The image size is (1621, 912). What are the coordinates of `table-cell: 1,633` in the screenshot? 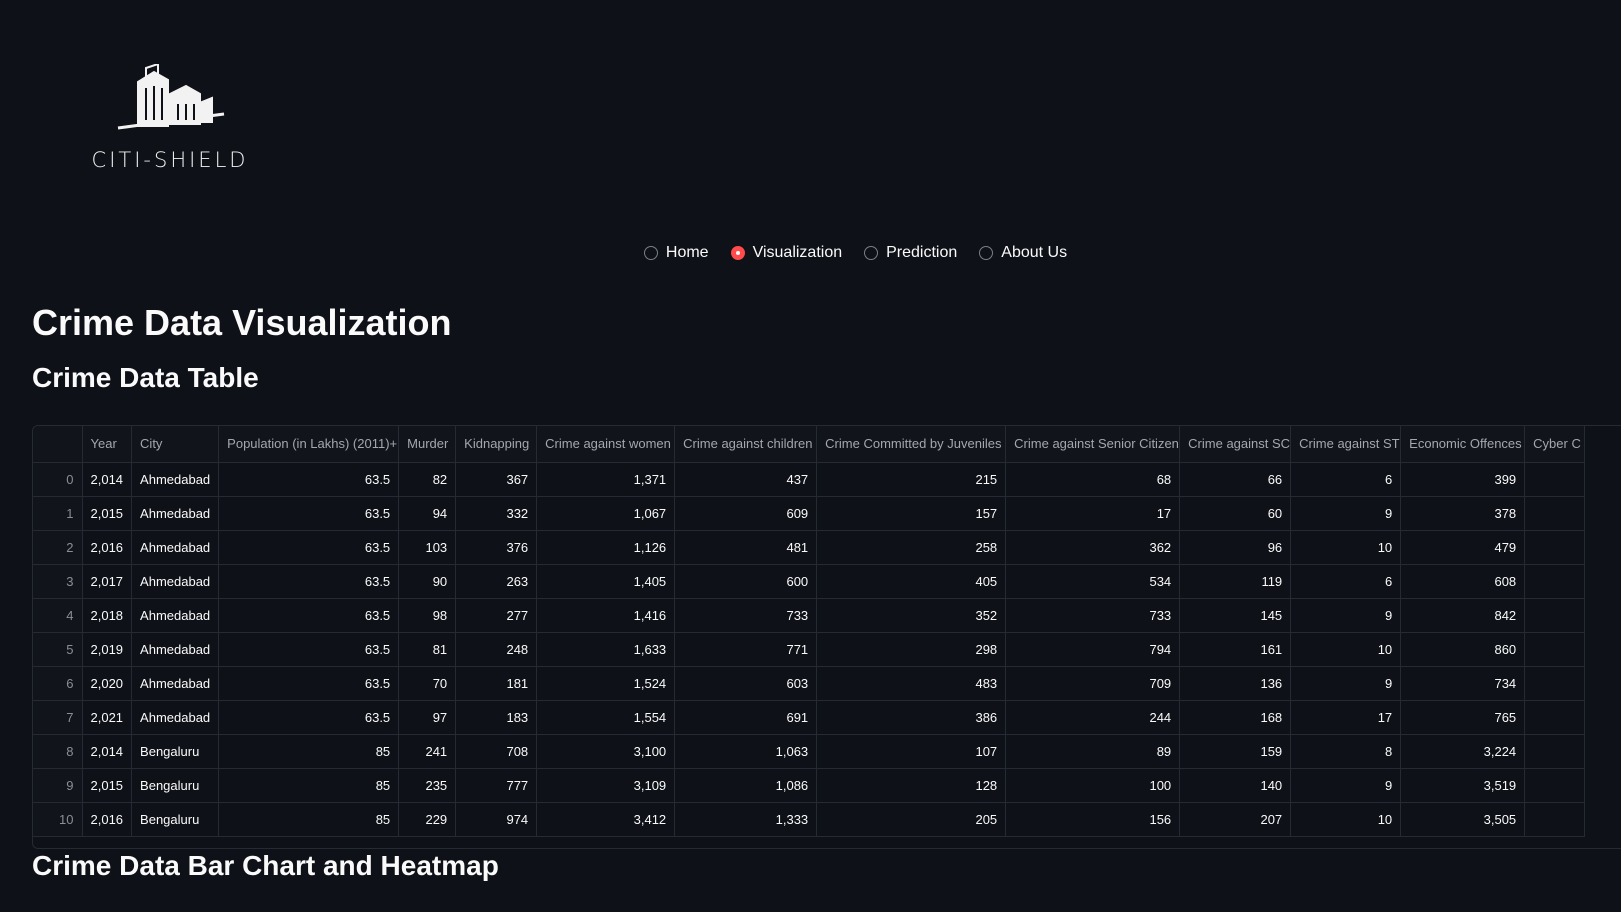 It's located at (606, 649).